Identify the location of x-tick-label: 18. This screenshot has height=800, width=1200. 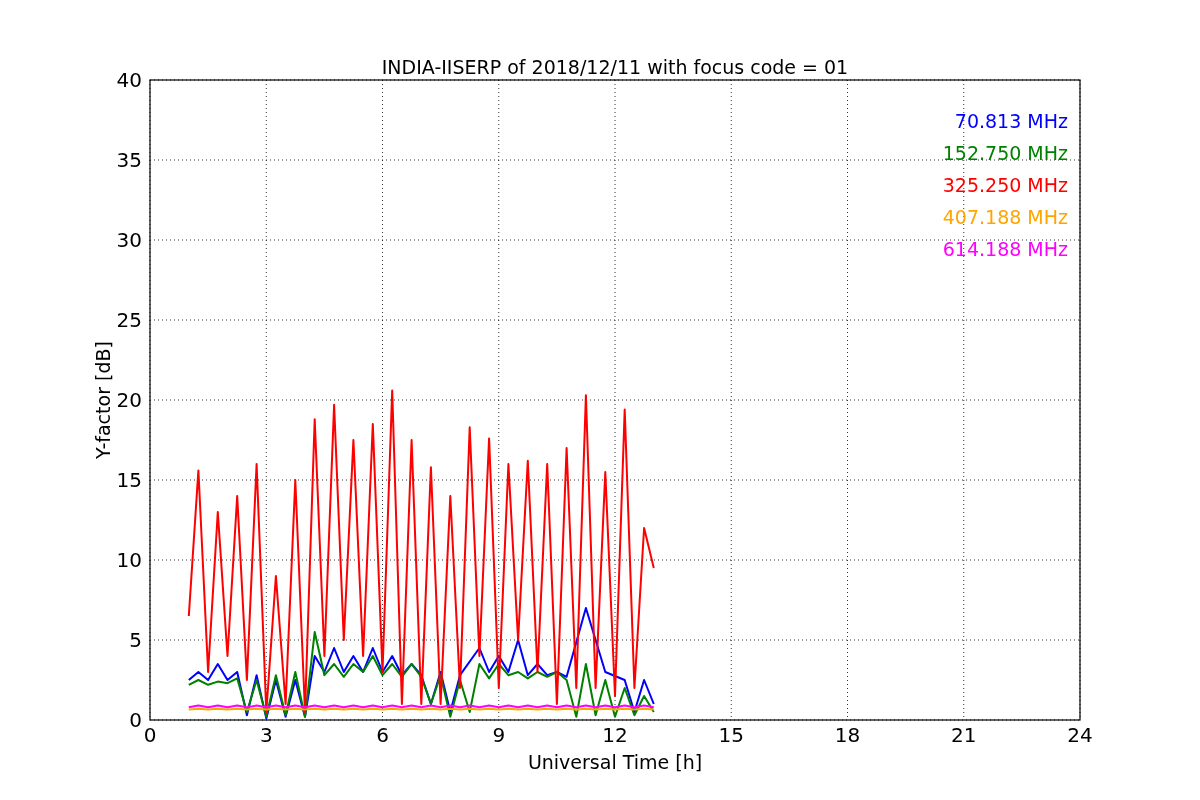
(847, 735).